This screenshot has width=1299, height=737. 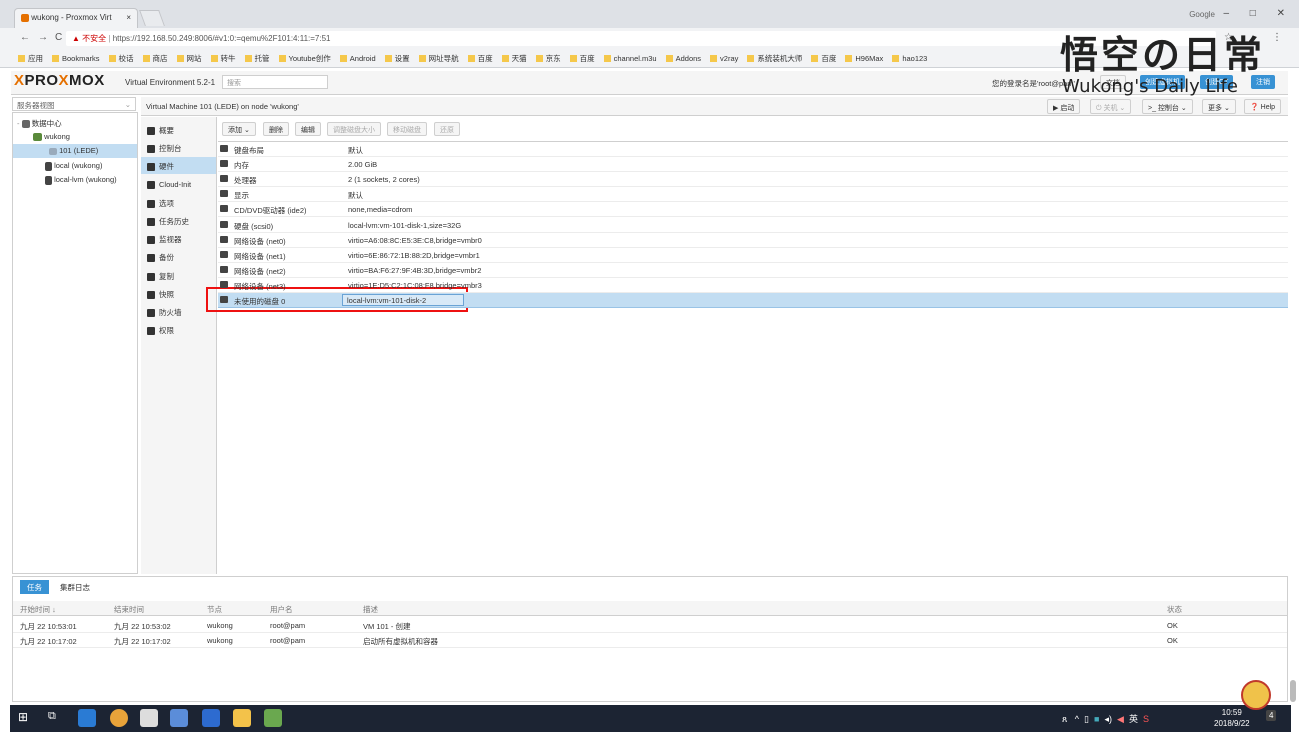 I want to click on tab-tasks: 任务, so click(x=34, y=587).